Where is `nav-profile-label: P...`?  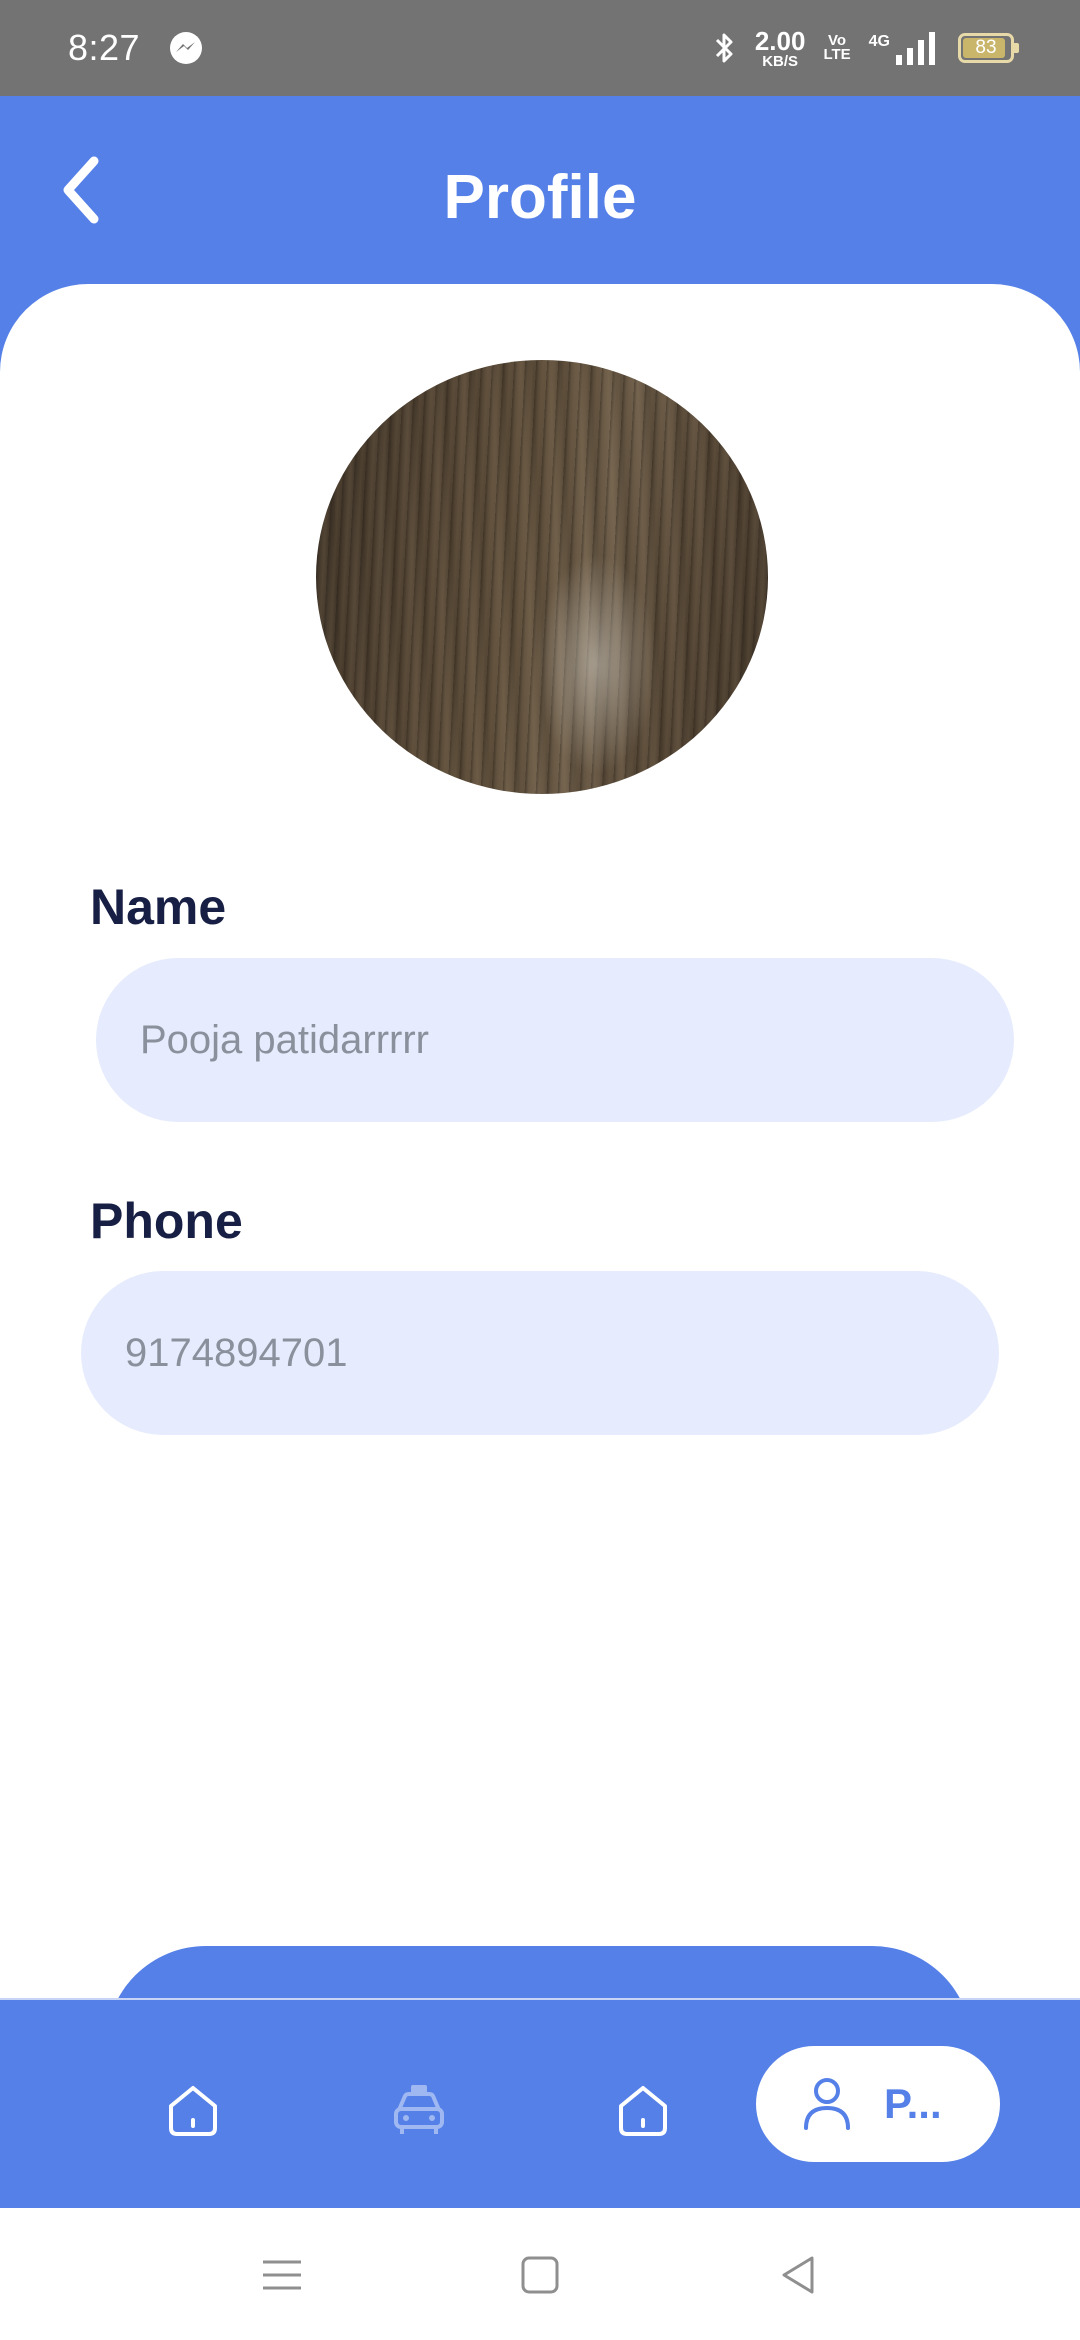
nav-profile-label: P... is located at coordinates (913, 2103).